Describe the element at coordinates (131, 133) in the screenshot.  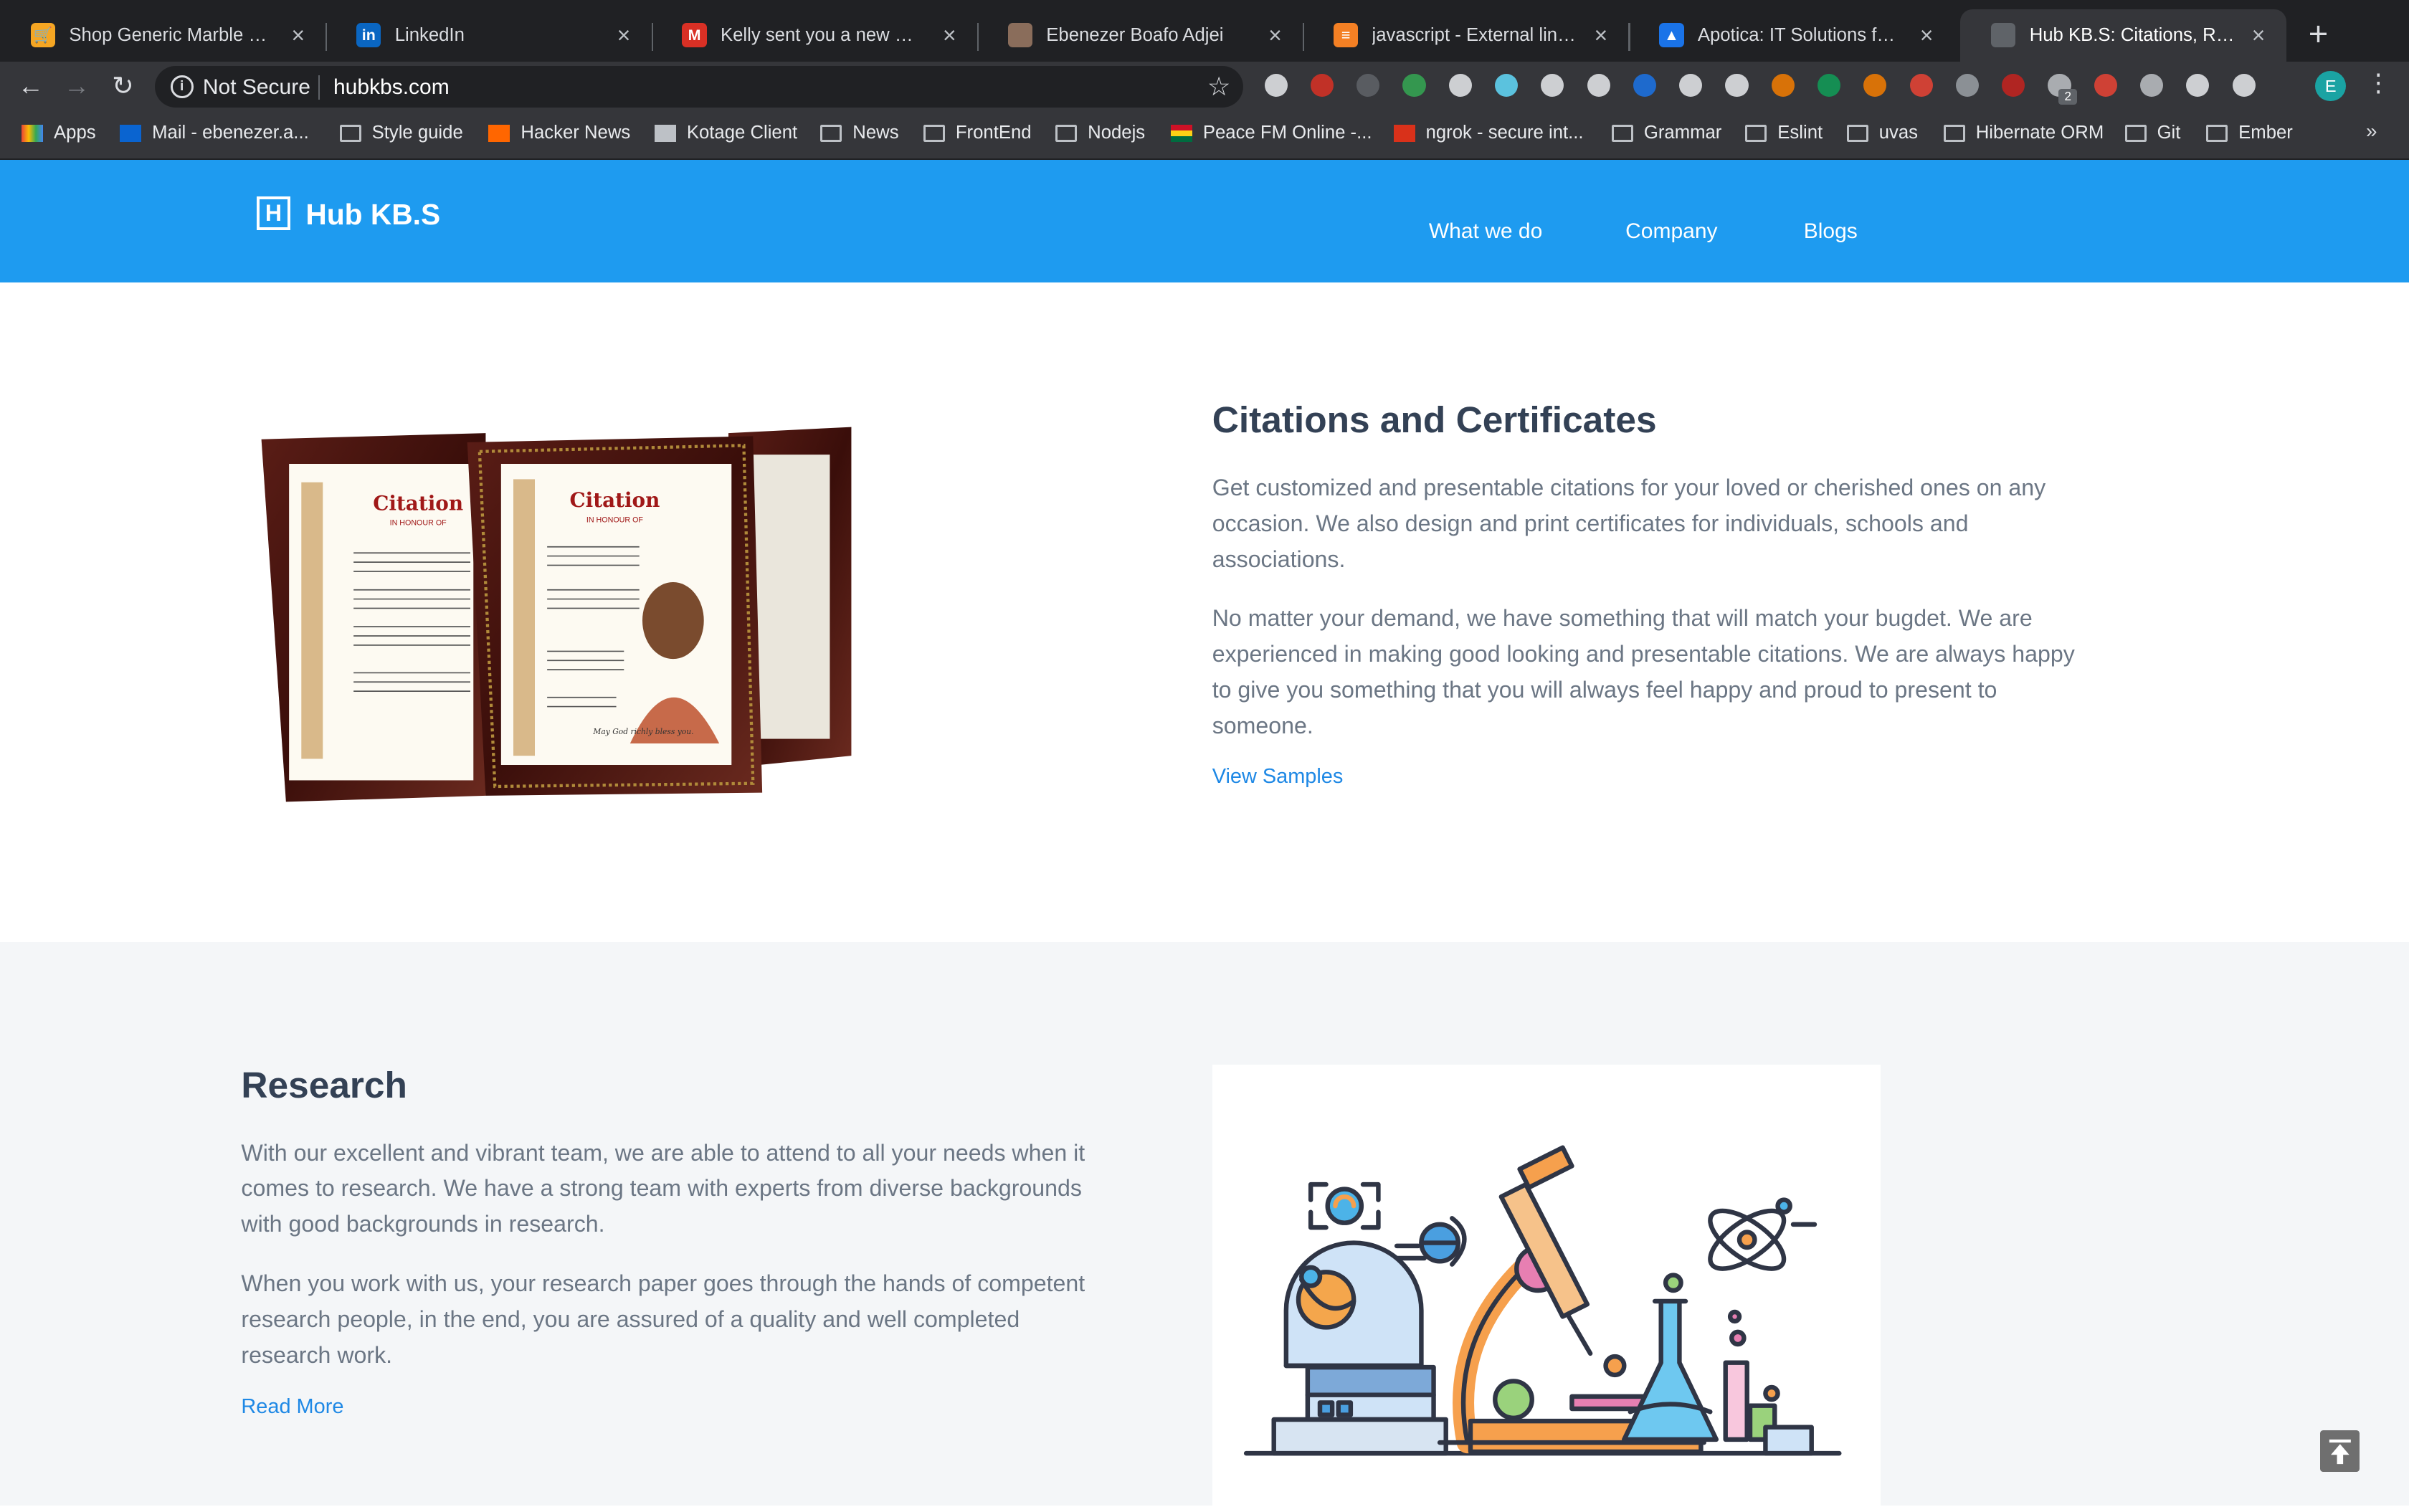
I see `outlook-icon` at that location.